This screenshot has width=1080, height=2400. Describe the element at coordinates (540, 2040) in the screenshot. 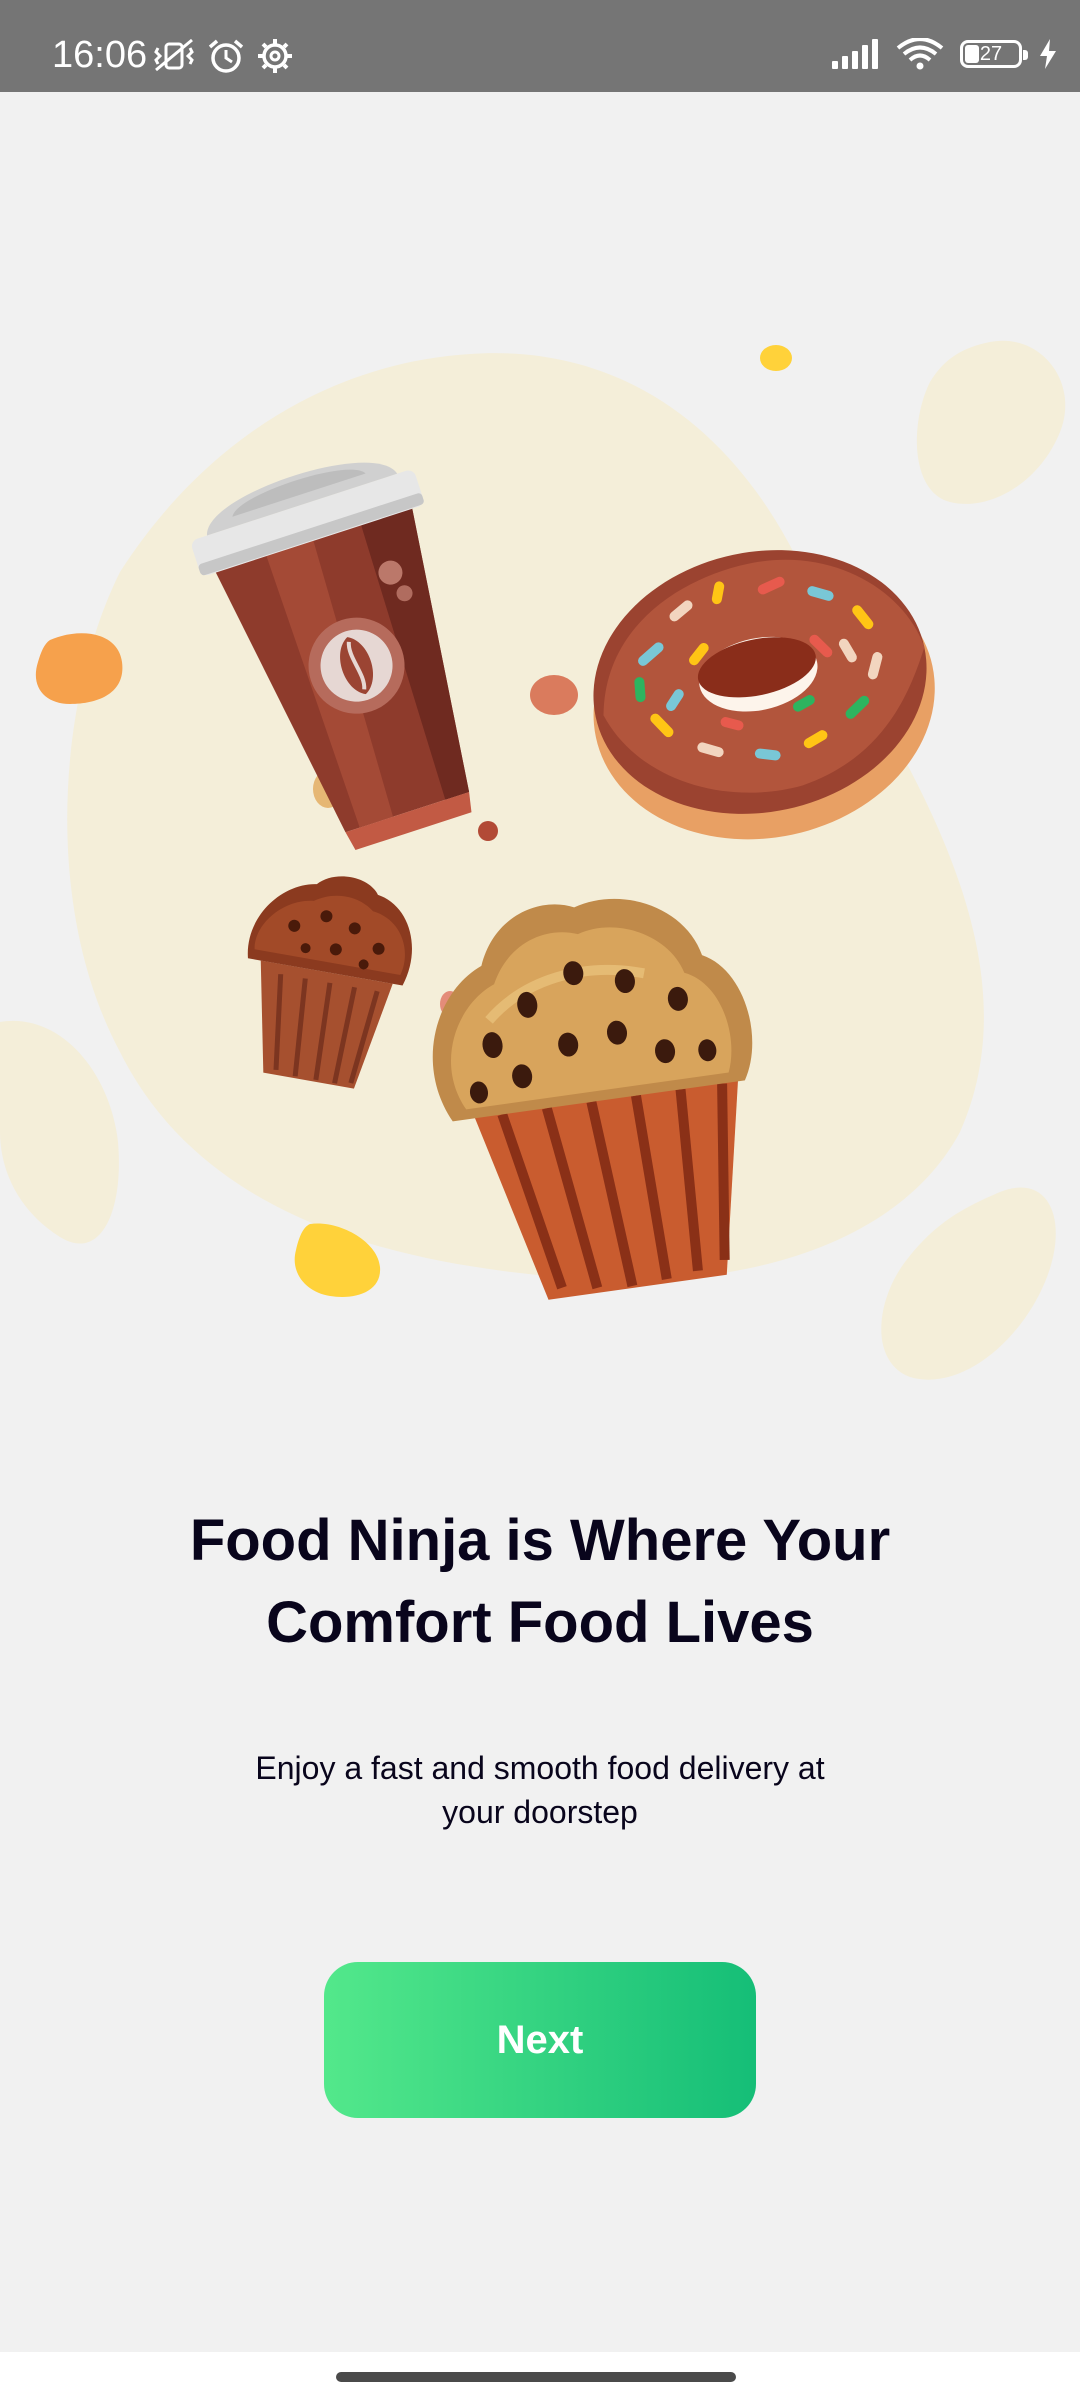

I see `next-button: Next` at that location.